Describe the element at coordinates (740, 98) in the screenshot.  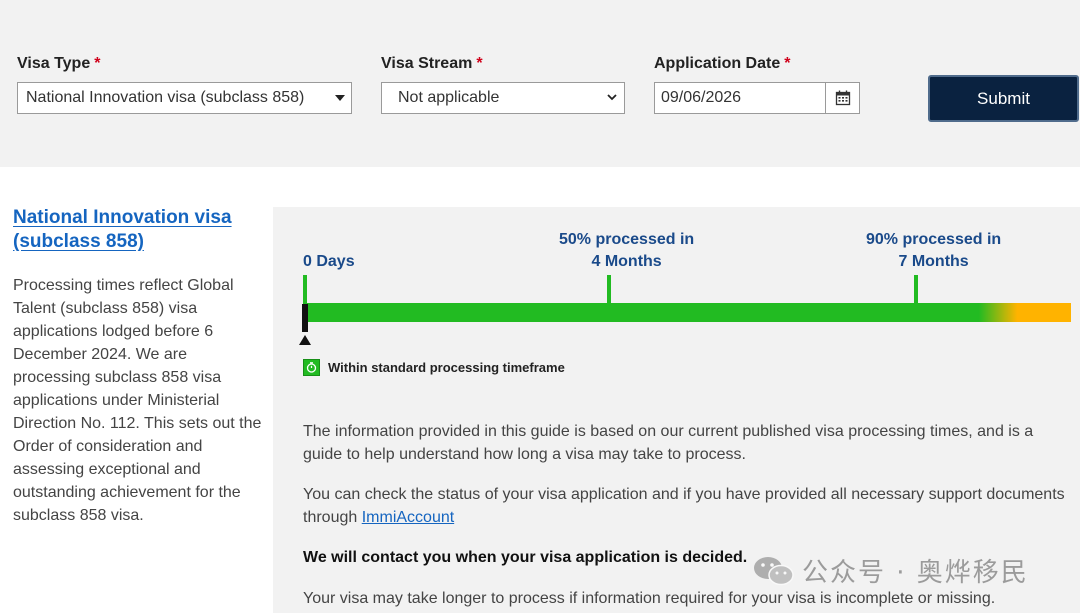
I see `application-date-input` at that location.